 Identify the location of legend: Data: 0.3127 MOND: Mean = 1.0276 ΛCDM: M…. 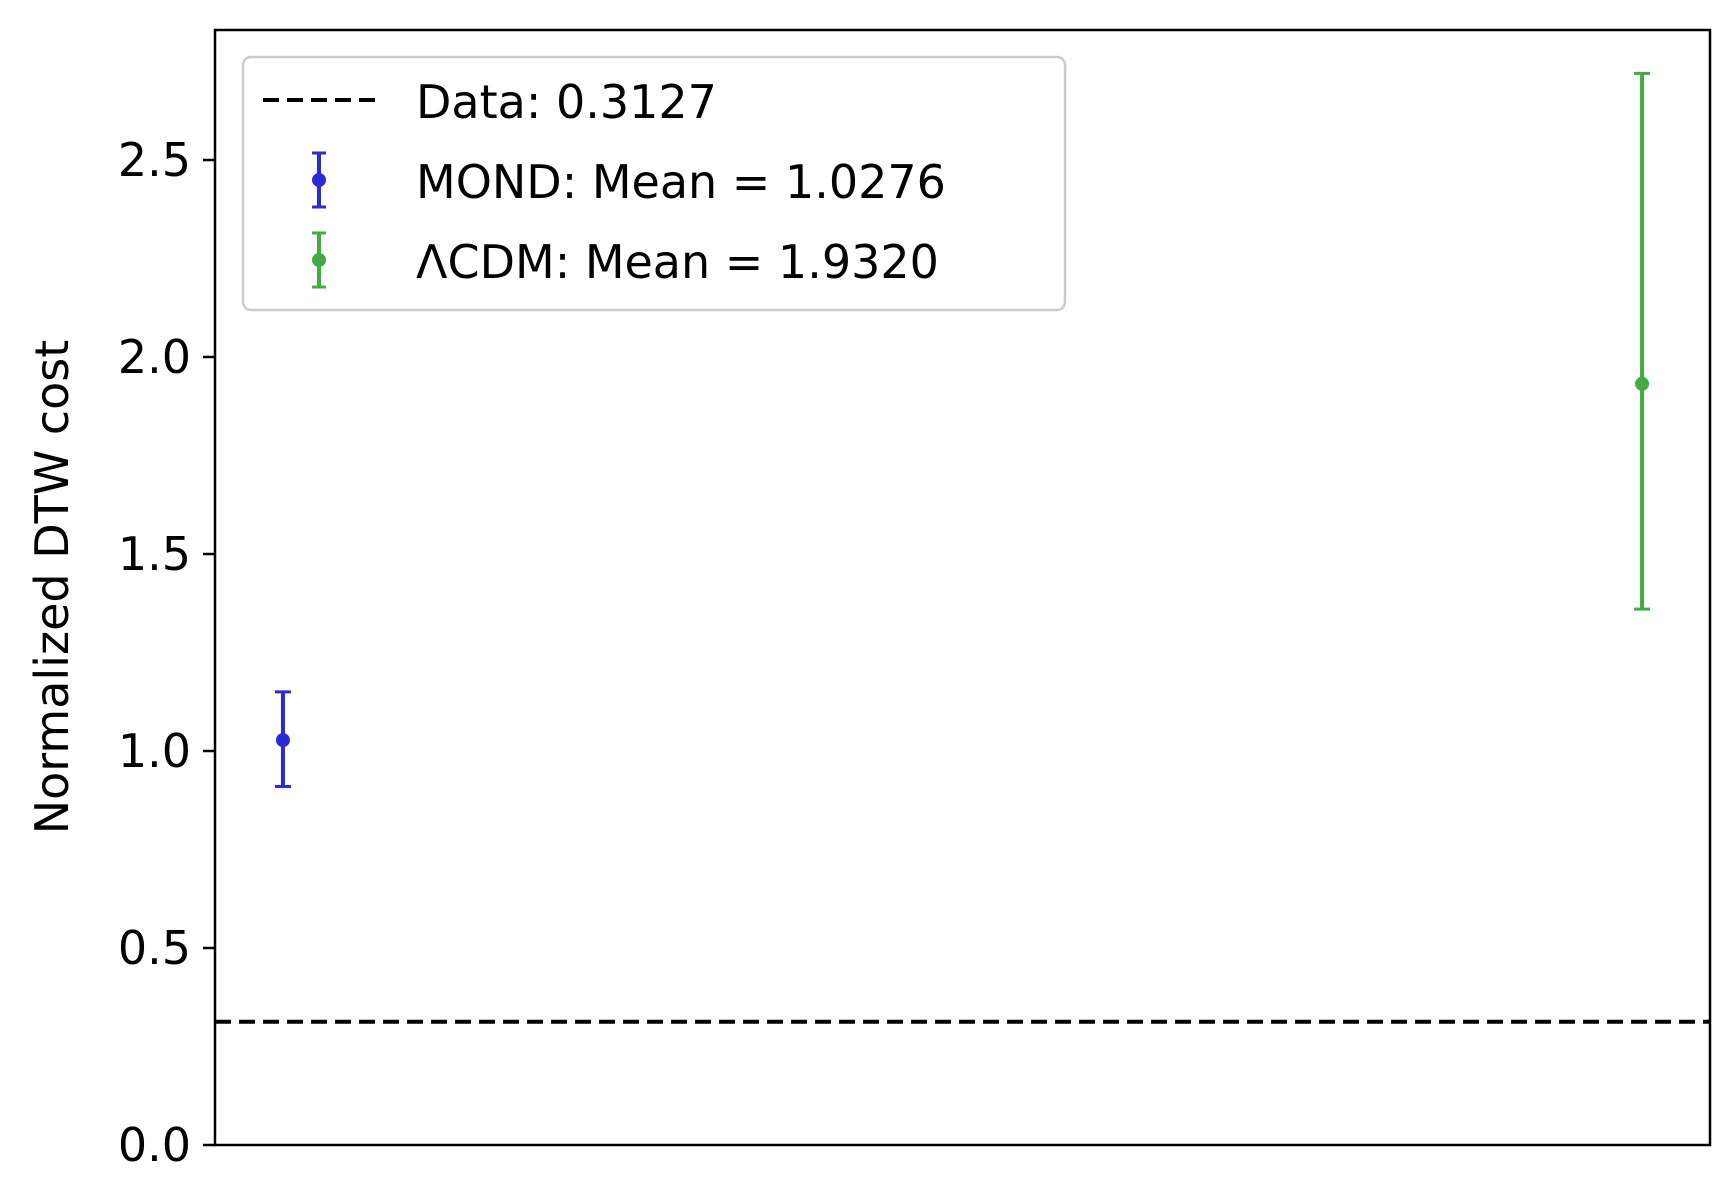
(654, 183).